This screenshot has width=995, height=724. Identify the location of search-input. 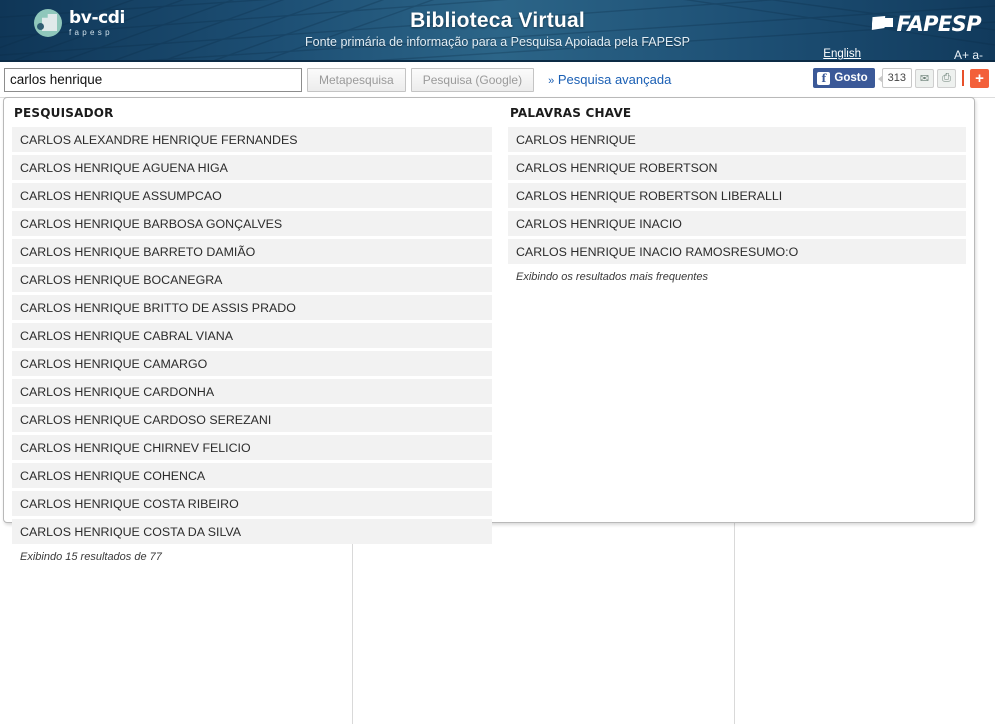
(153, 79).